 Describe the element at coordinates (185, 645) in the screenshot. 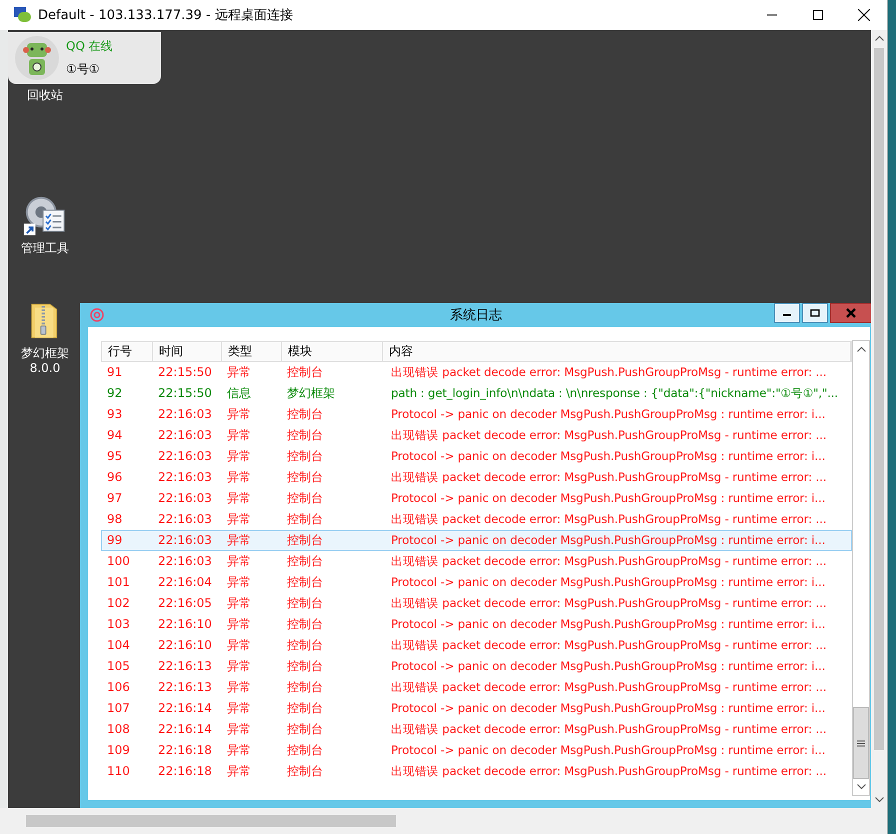

I see `table-cell-text: 22:16:10` at that location.